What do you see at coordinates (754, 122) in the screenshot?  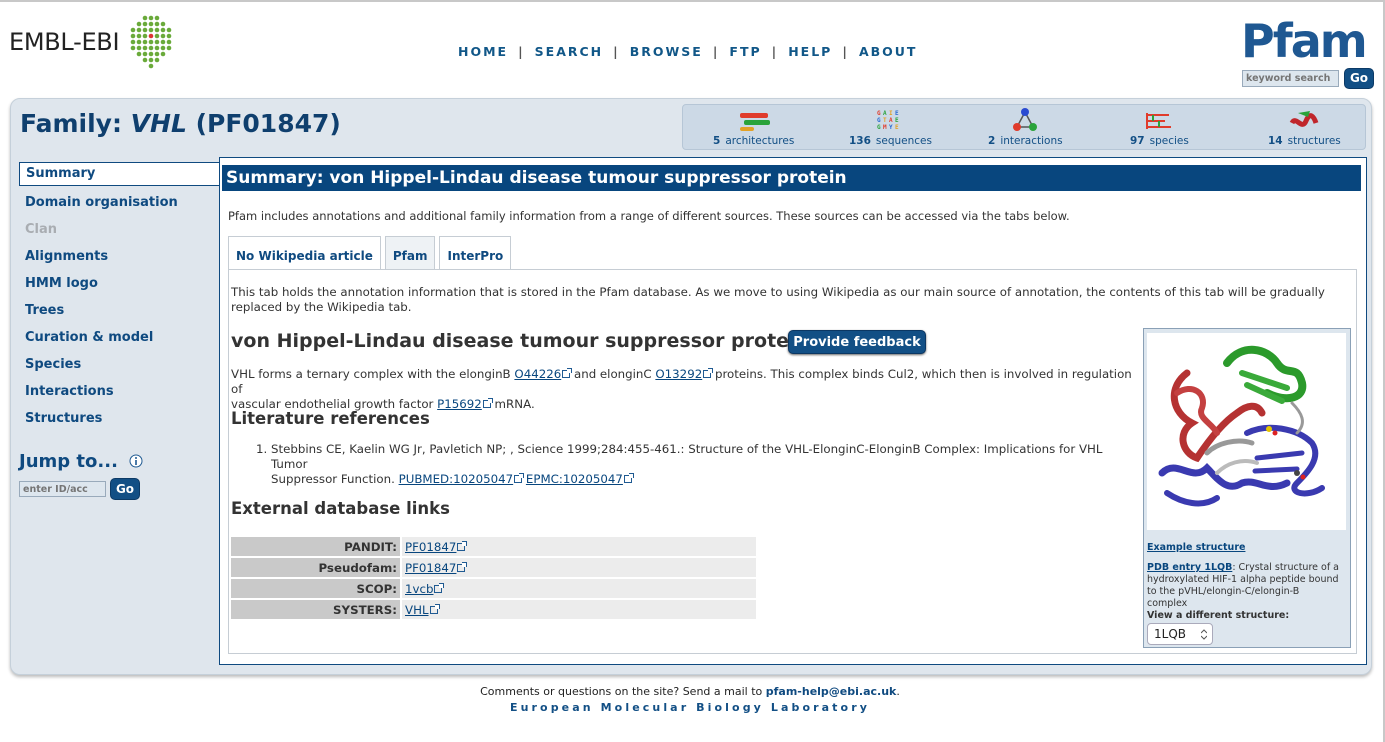 I see `architectures-icon` at bounding box center [754, 122].